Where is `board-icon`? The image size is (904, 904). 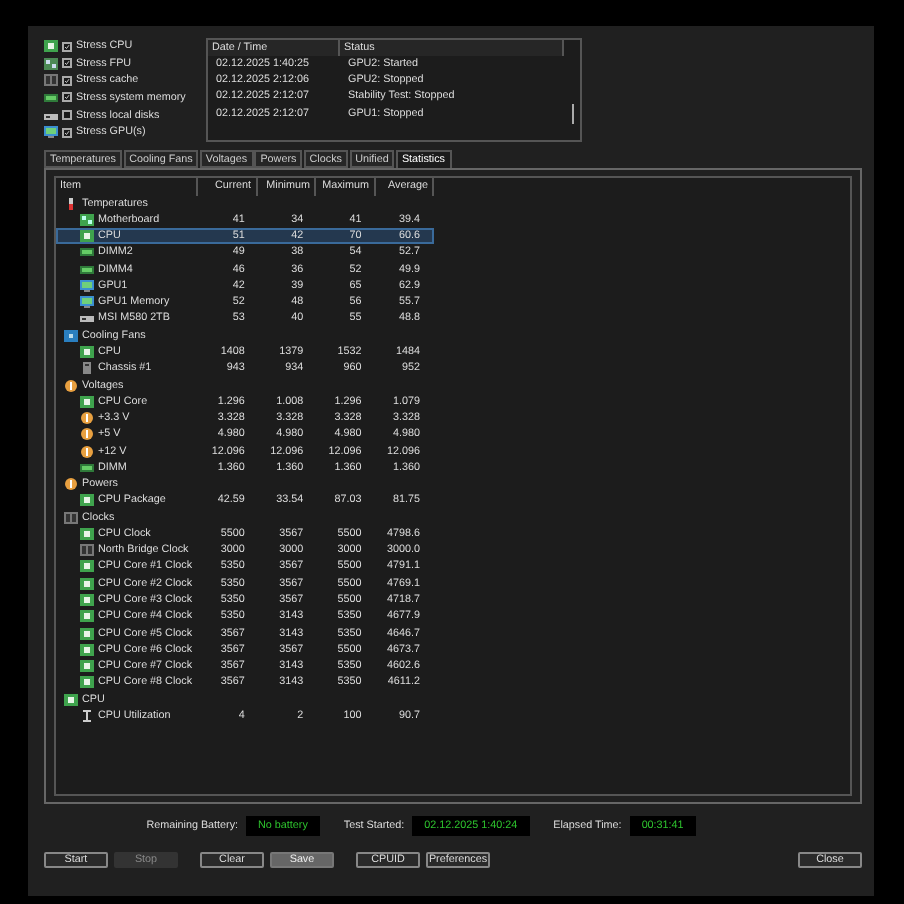
board-icon is located at coordinates (87, 219).